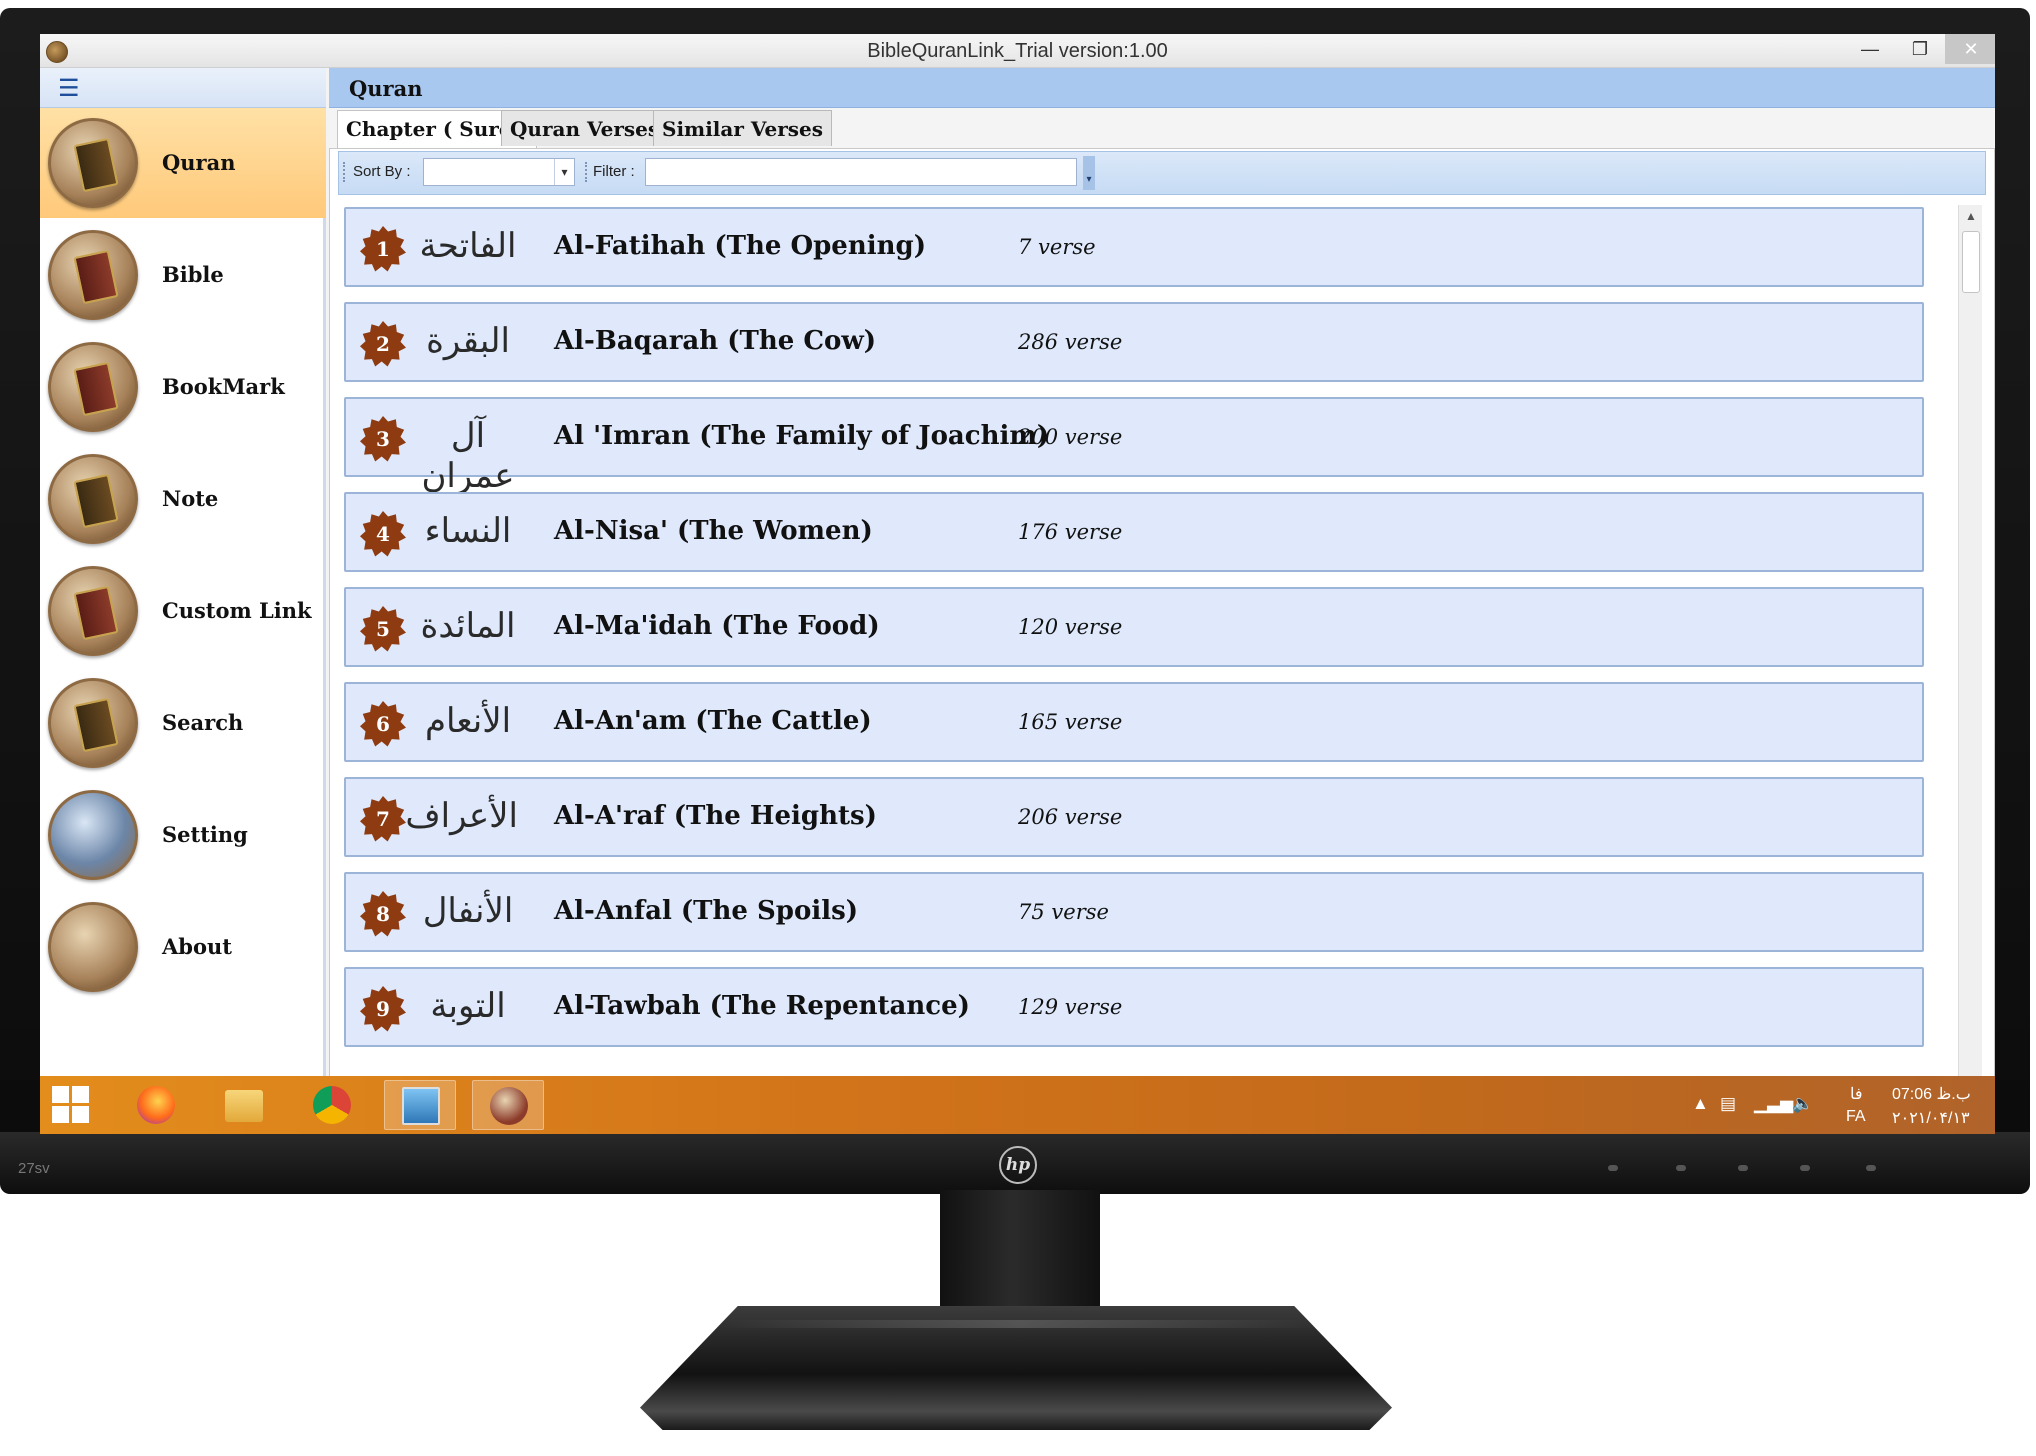  I want to click on sort-by-select: ▾, so click(499, 172).